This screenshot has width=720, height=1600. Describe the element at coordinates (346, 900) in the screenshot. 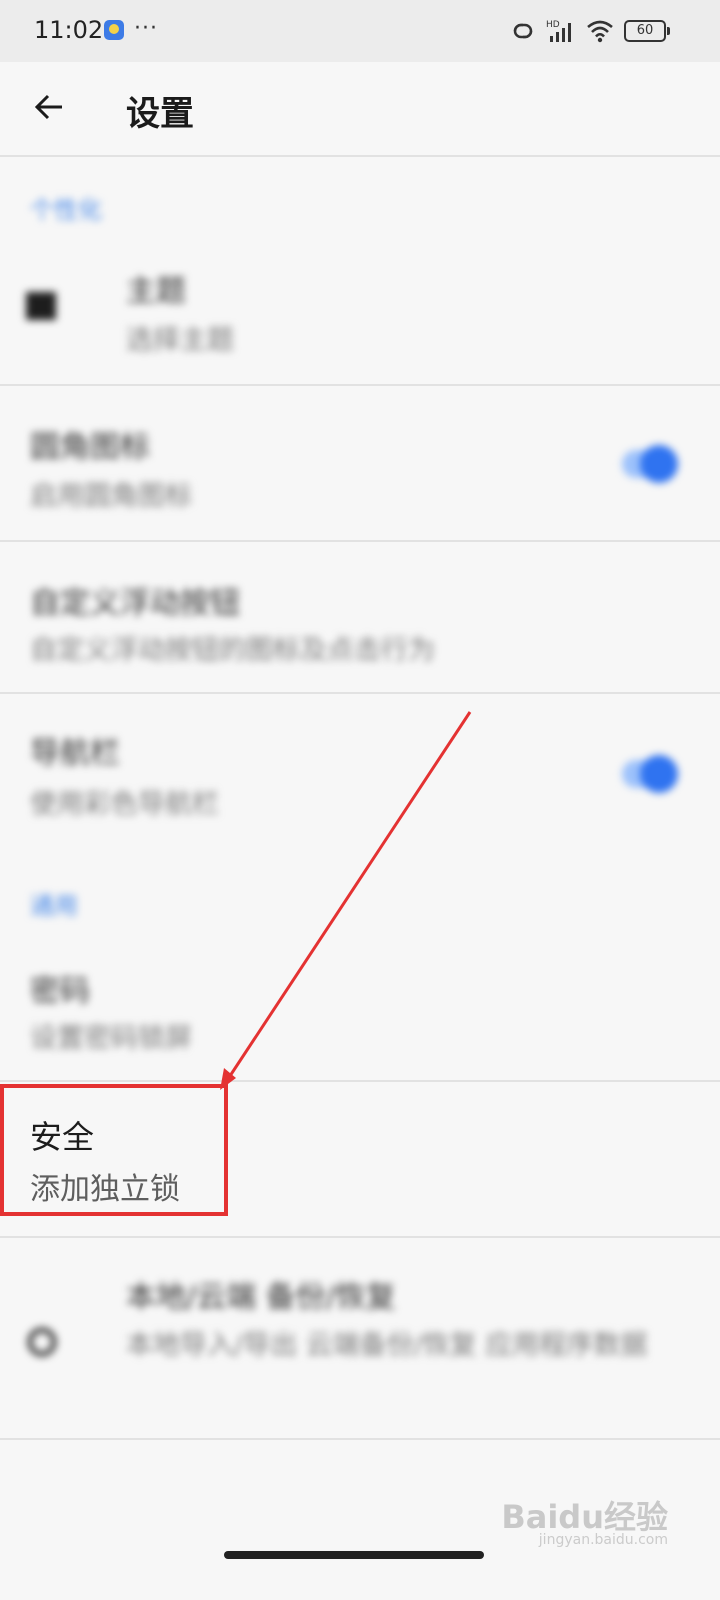

I see `annotation-arrow` at that location.